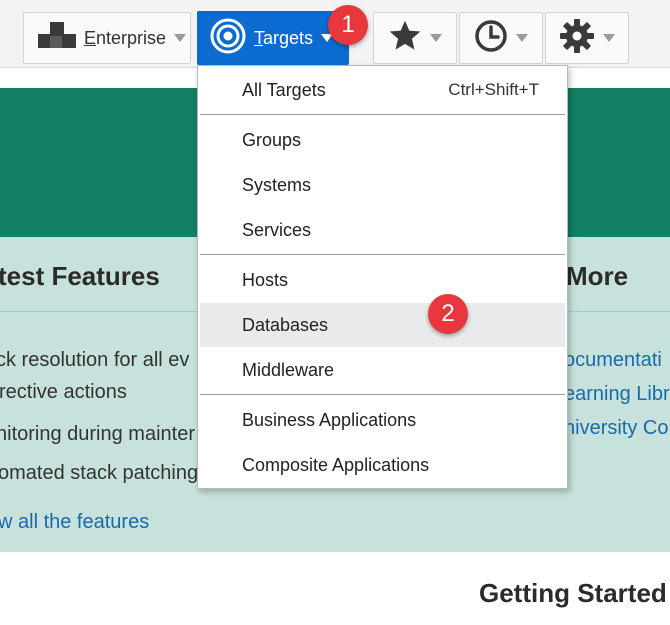 This screenshot has width=670, height=625. What do you see at coordinates (288, 369) in the screenshot?
I see `menu-item-label: Middleware` at bounding box center [288, 369].